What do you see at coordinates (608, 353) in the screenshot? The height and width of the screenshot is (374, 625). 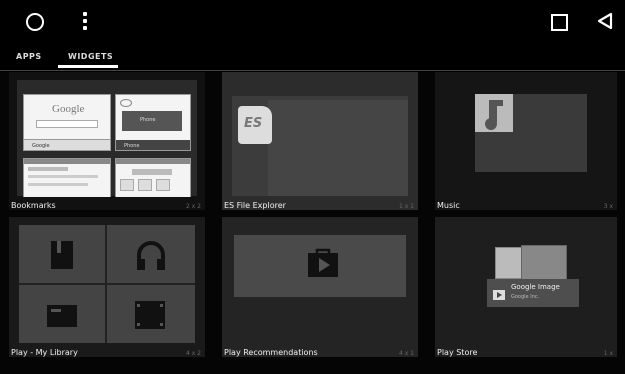 I see `widget-dims: 1 x` at bounding box center [608, 353].